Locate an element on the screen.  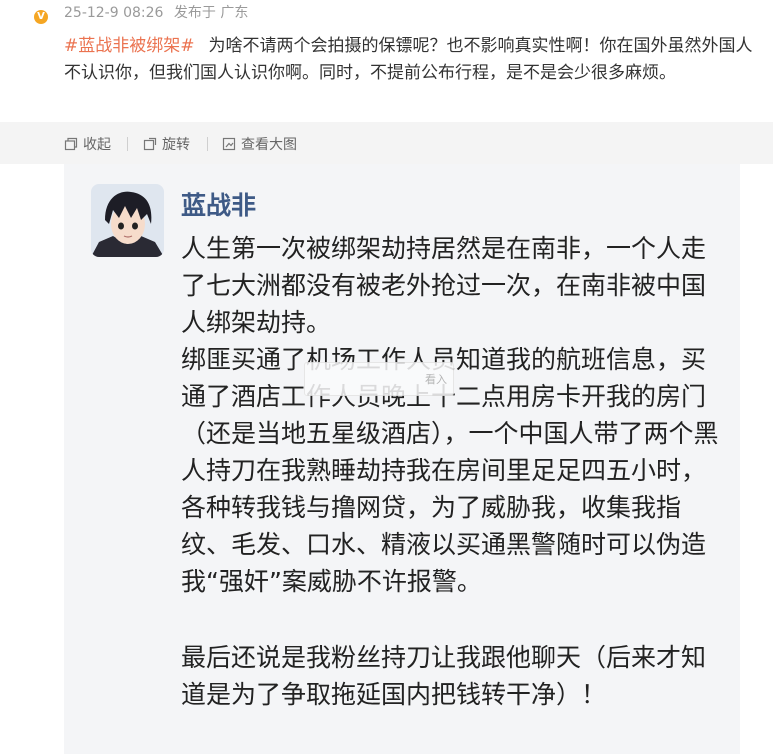
image-author-name: 蓝战非 is located at coordinates (219, 205).